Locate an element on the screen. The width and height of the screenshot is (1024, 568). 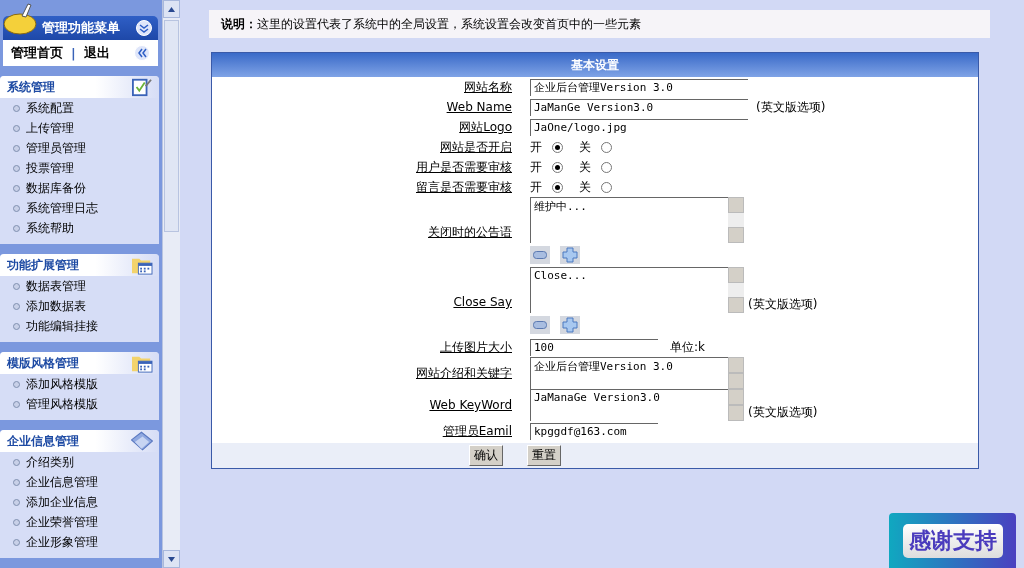
field-label: Web Name is located at coordinates (479, 107).